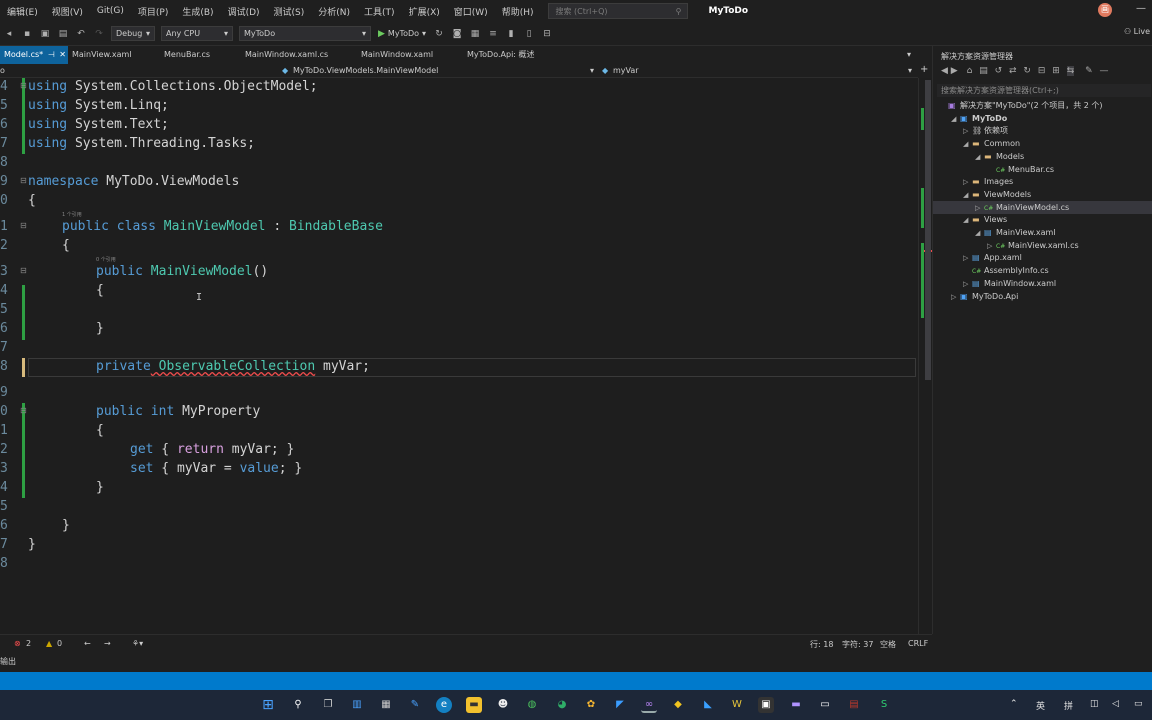 This screenshot has width=1152, height=720. I want to click on show-all-icon: ⊞, so click(1056, 71).